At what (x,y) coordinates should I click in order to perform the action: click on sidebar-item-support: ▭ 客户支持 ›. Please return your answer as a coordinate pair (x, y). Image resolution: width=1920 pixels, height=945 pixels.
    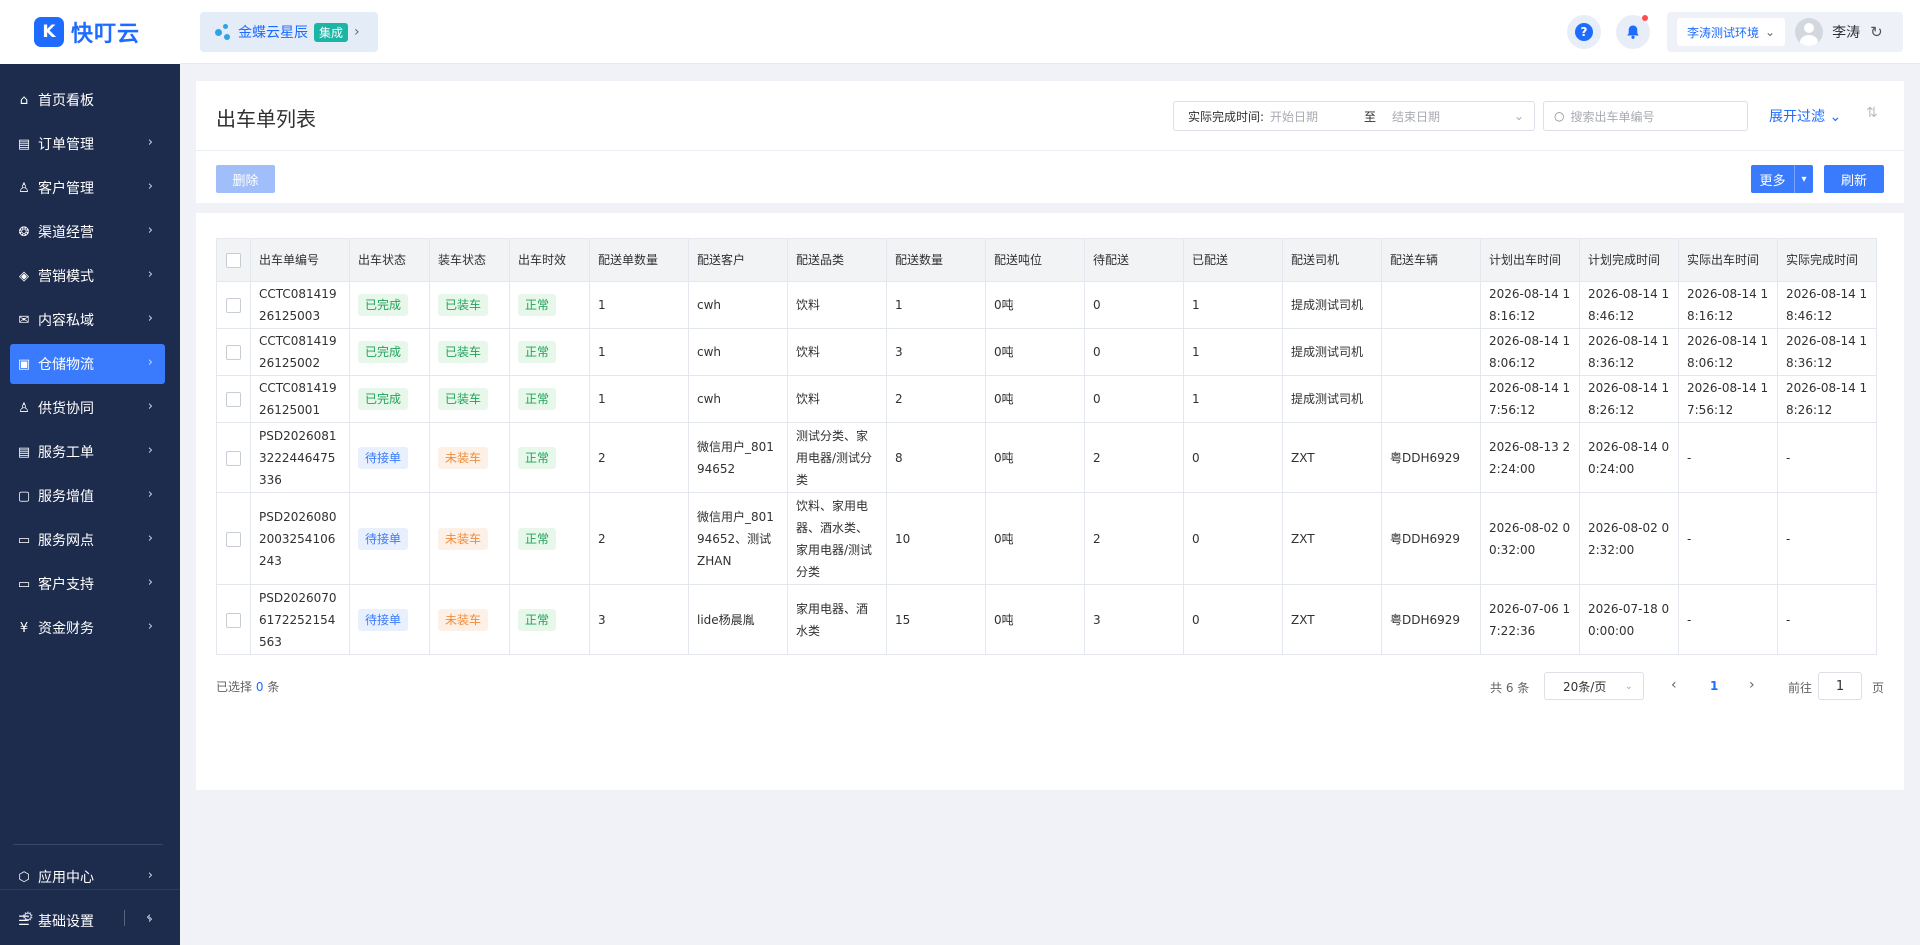
    Looking at the image, I should click on (87, 584).